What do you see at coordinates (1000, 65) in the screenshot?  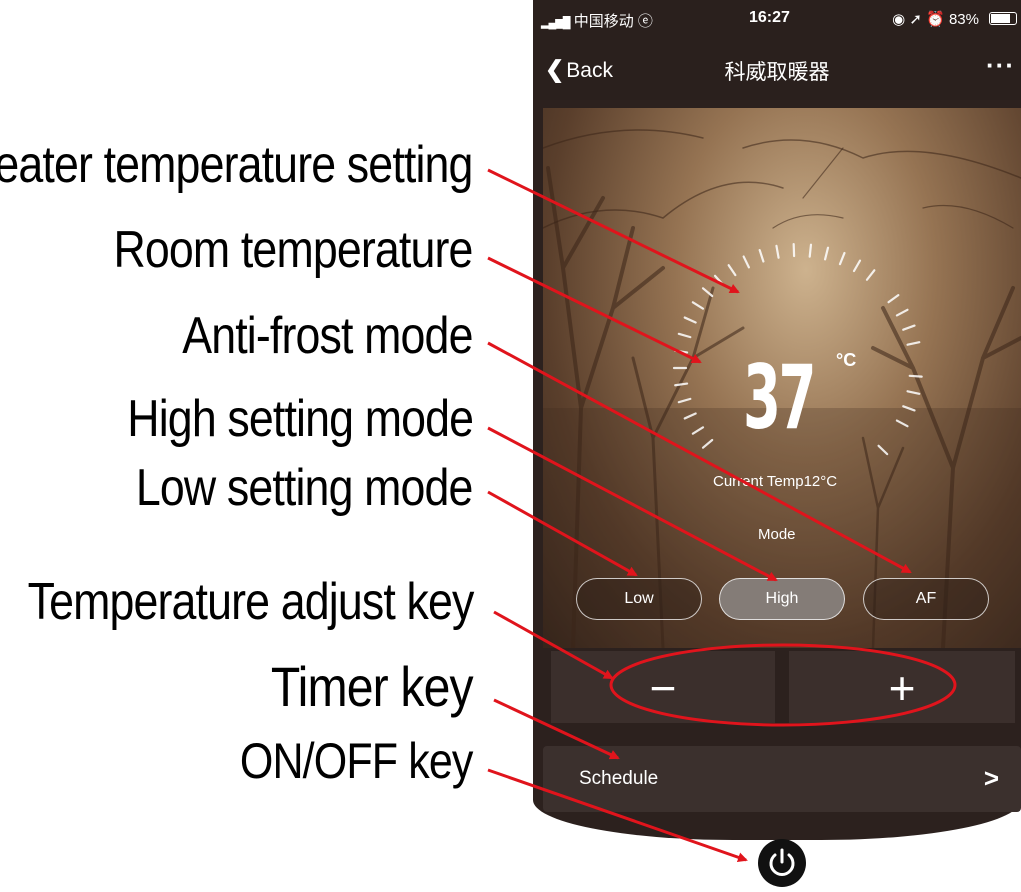 I see `more-button: ···` at bounding box center [1000, 65].